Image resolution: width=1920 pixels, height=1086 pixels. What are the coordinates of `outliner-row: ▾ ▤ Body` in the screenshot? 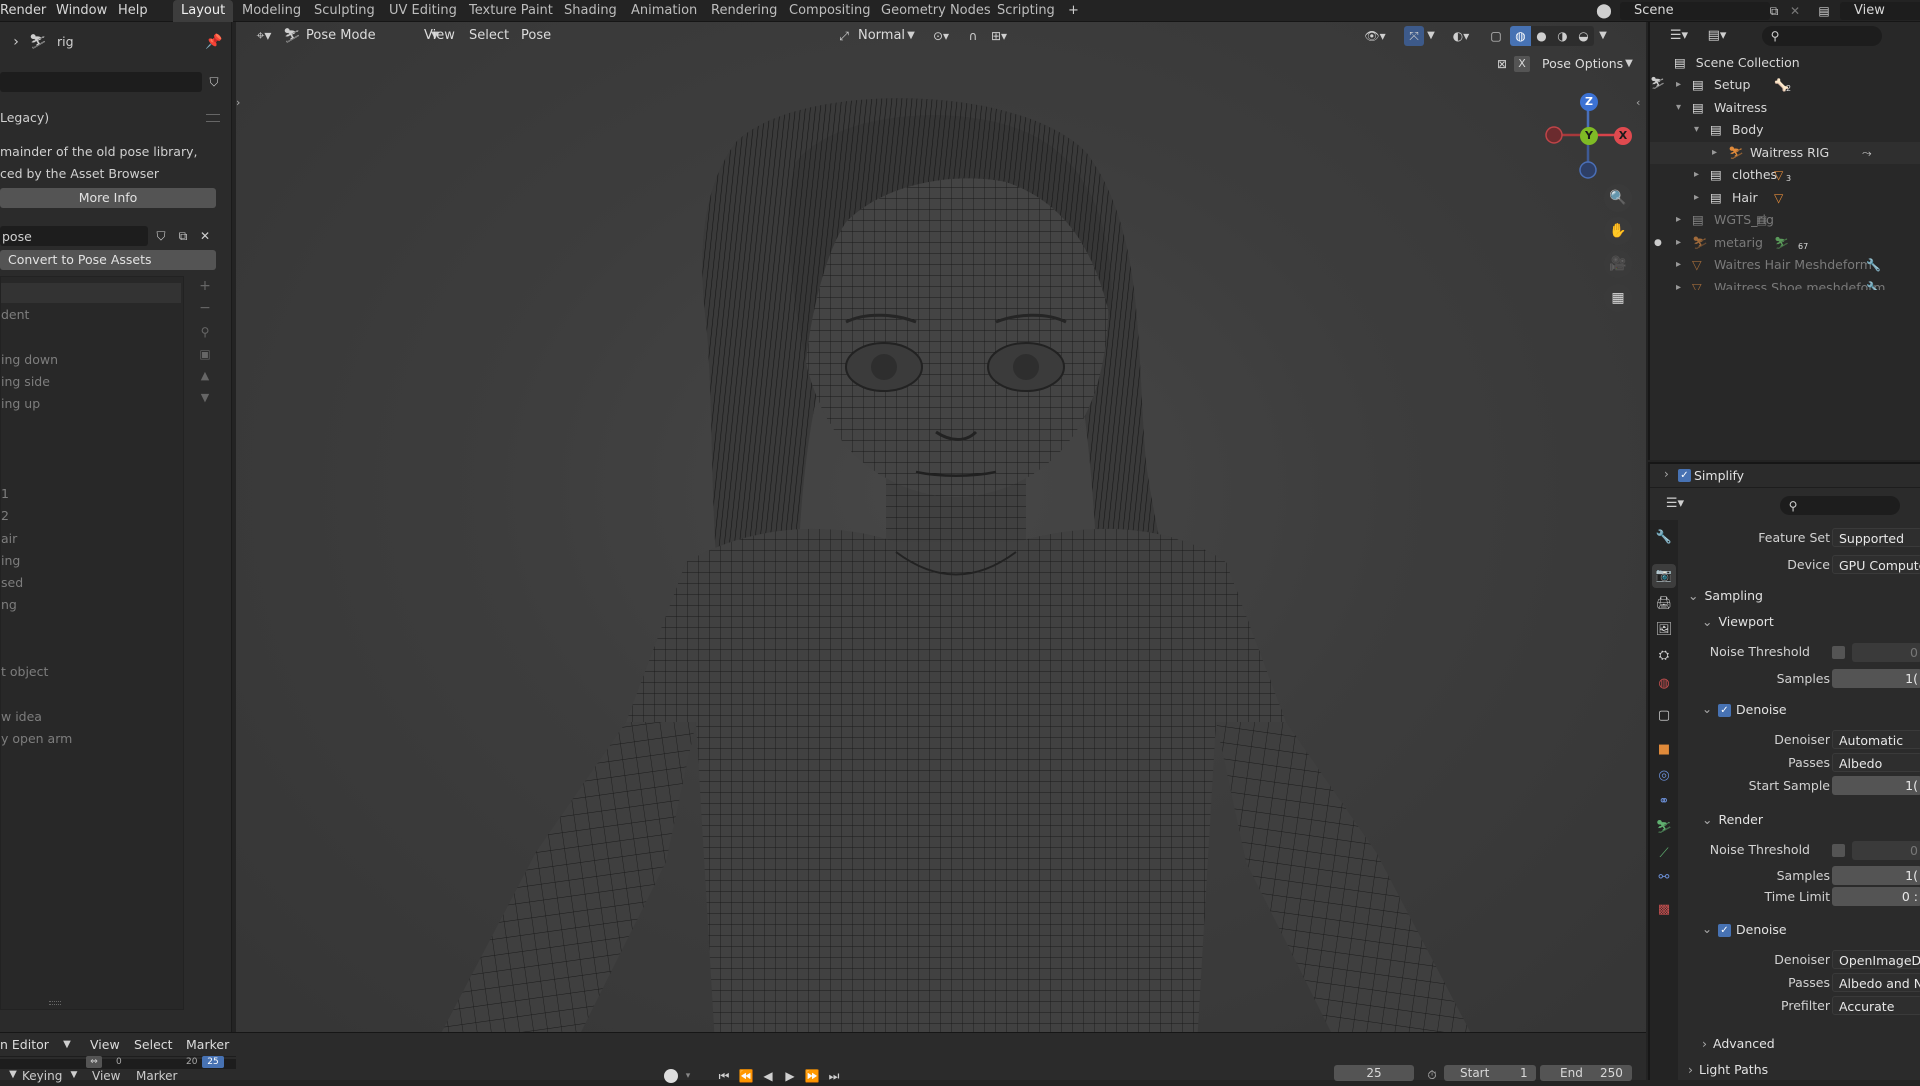 It's located at (1785, 130).